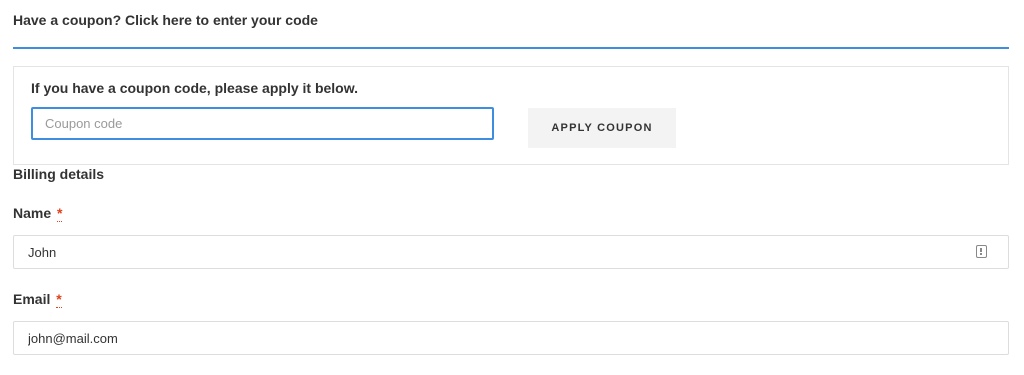 Image resolution: width=1024 pixels, height=375 pixels. I want to click on email-label: Email *, so click(37, 299).